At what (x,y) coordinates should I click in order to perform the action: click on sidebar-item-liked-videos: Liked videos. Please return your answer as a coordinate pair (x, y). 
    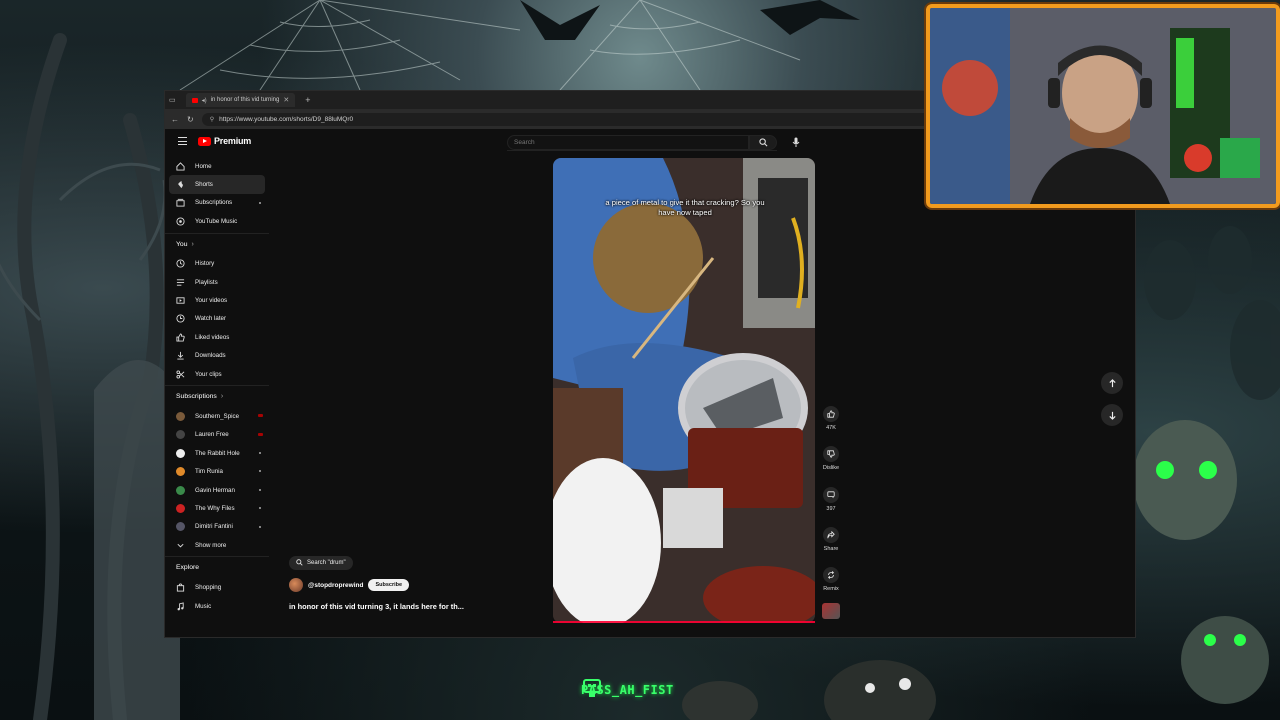
    Looking at the image, I should click on (217, 337).